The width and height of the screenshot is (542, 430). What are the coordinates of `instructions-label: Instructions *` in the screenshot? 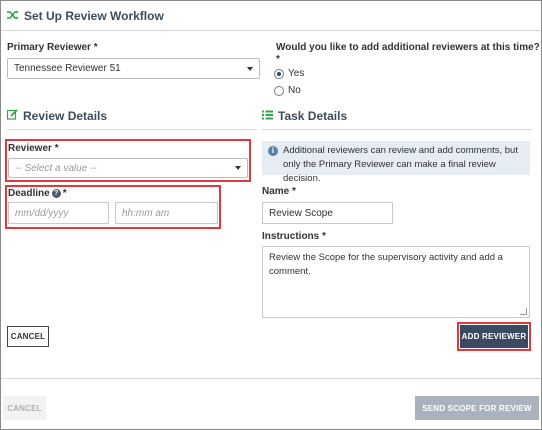 It's located at (294, 236).